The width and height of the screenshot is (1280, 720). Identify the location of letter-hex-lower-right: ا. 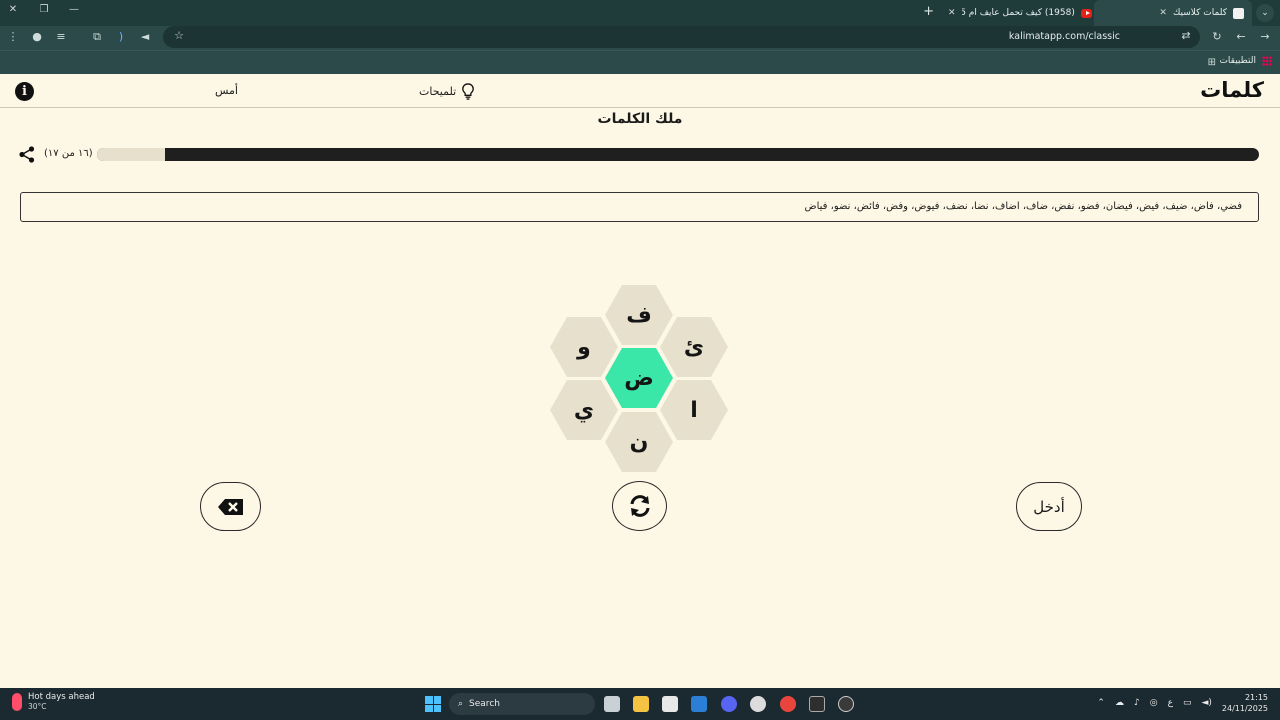
(694, 410).